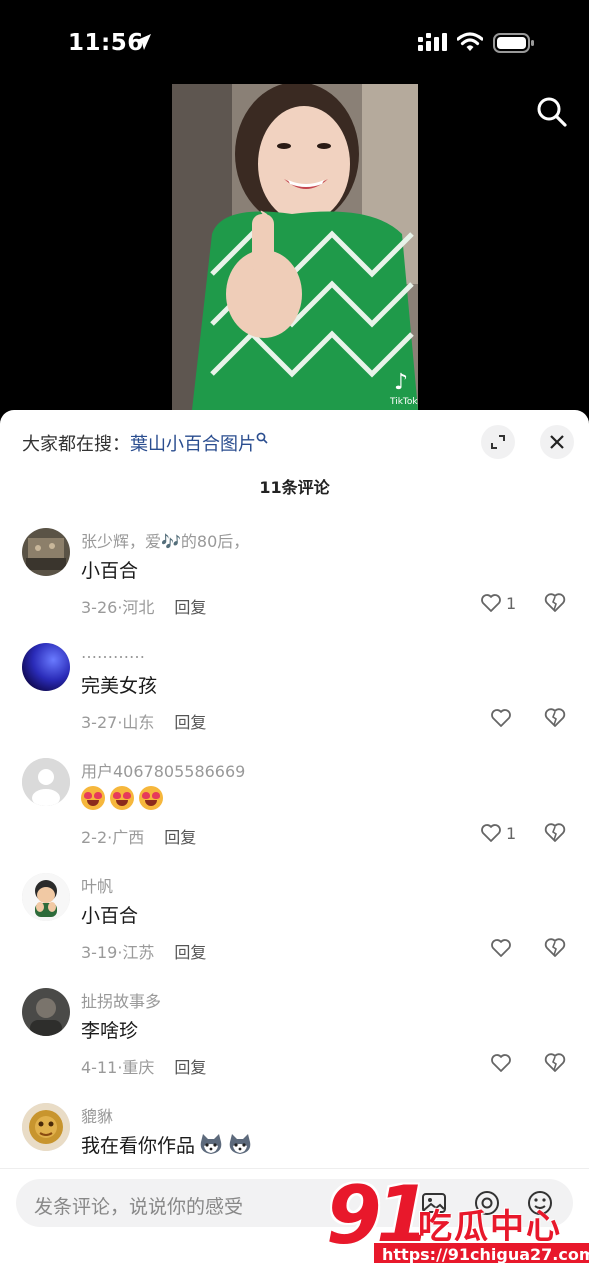 Image resolution: width=589 pixels, height=1280 pixels. What do you see at coordinates (113, 837) in the screenshot?
I see `comment-date-location: 2-2·广西` at bounding box center [113, 837].